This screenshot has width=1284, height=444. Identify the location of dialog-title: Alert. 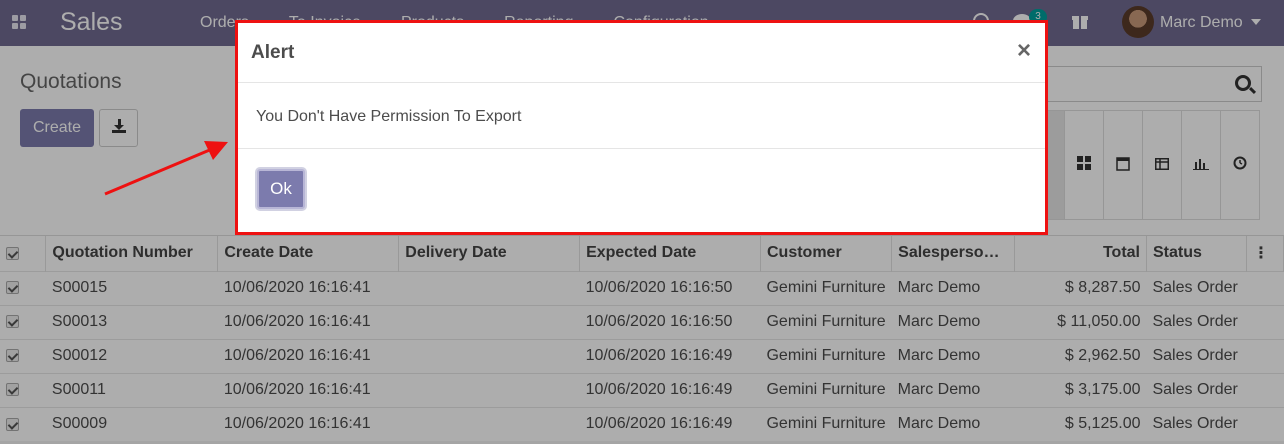
(273, 52).